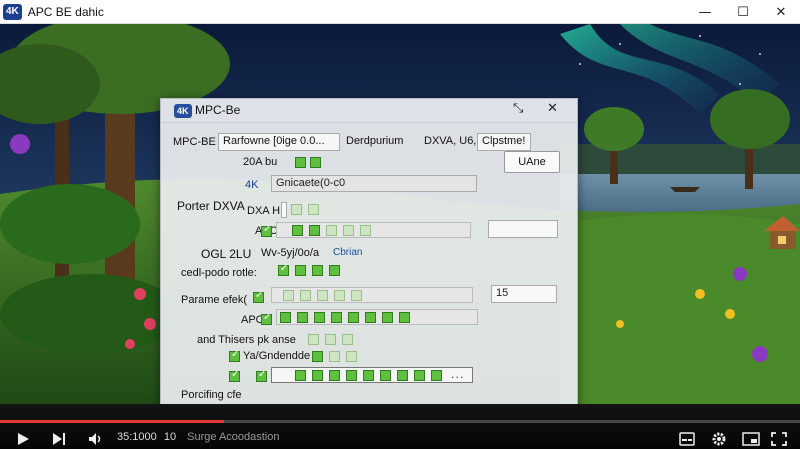 This screenshot has width=800, height=449. Describe the element at coordinates (369, 111) in the screenshot. I see `dialog-title-bar: 4K MPC-Be ⤡ ✕` at that location.